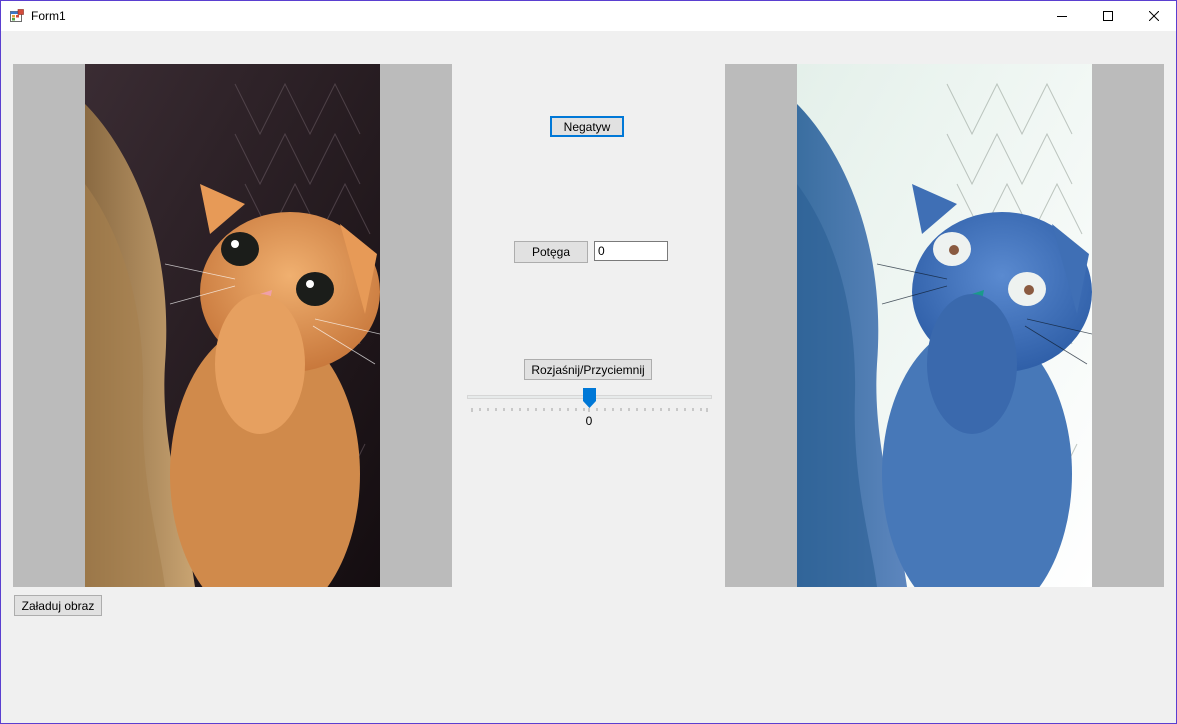  What do you see at coordinates (588, 16) in the screenshot?
I see `title-bar: Form1` at bounding box center [588, 16].